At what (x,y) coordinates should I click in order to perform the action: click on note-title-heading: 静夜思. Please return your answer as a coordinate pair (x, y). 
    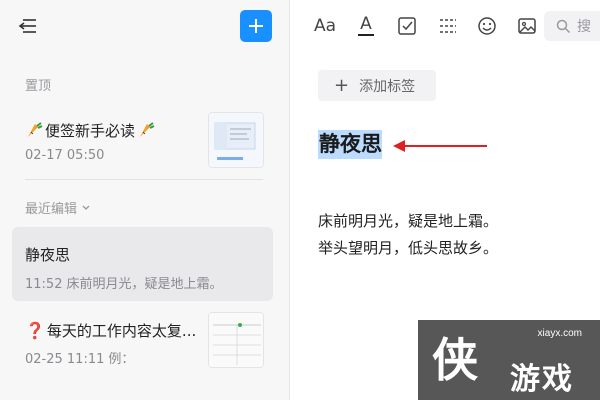
    Looking at the image, I should click on (350, 144).